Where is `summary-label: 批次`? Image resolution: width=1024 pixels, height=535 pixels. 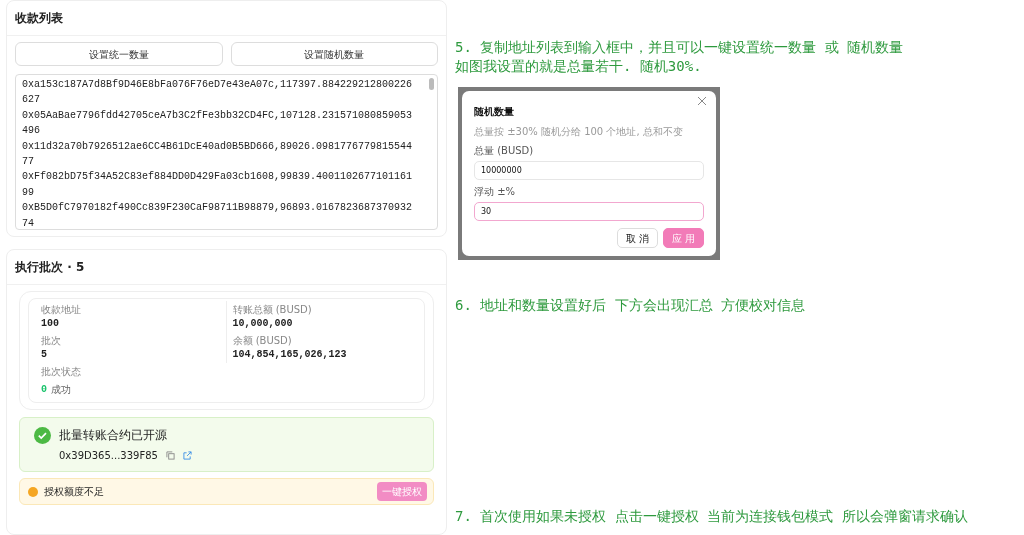 summary-label: 批次 is located at coordinates (51, 340).